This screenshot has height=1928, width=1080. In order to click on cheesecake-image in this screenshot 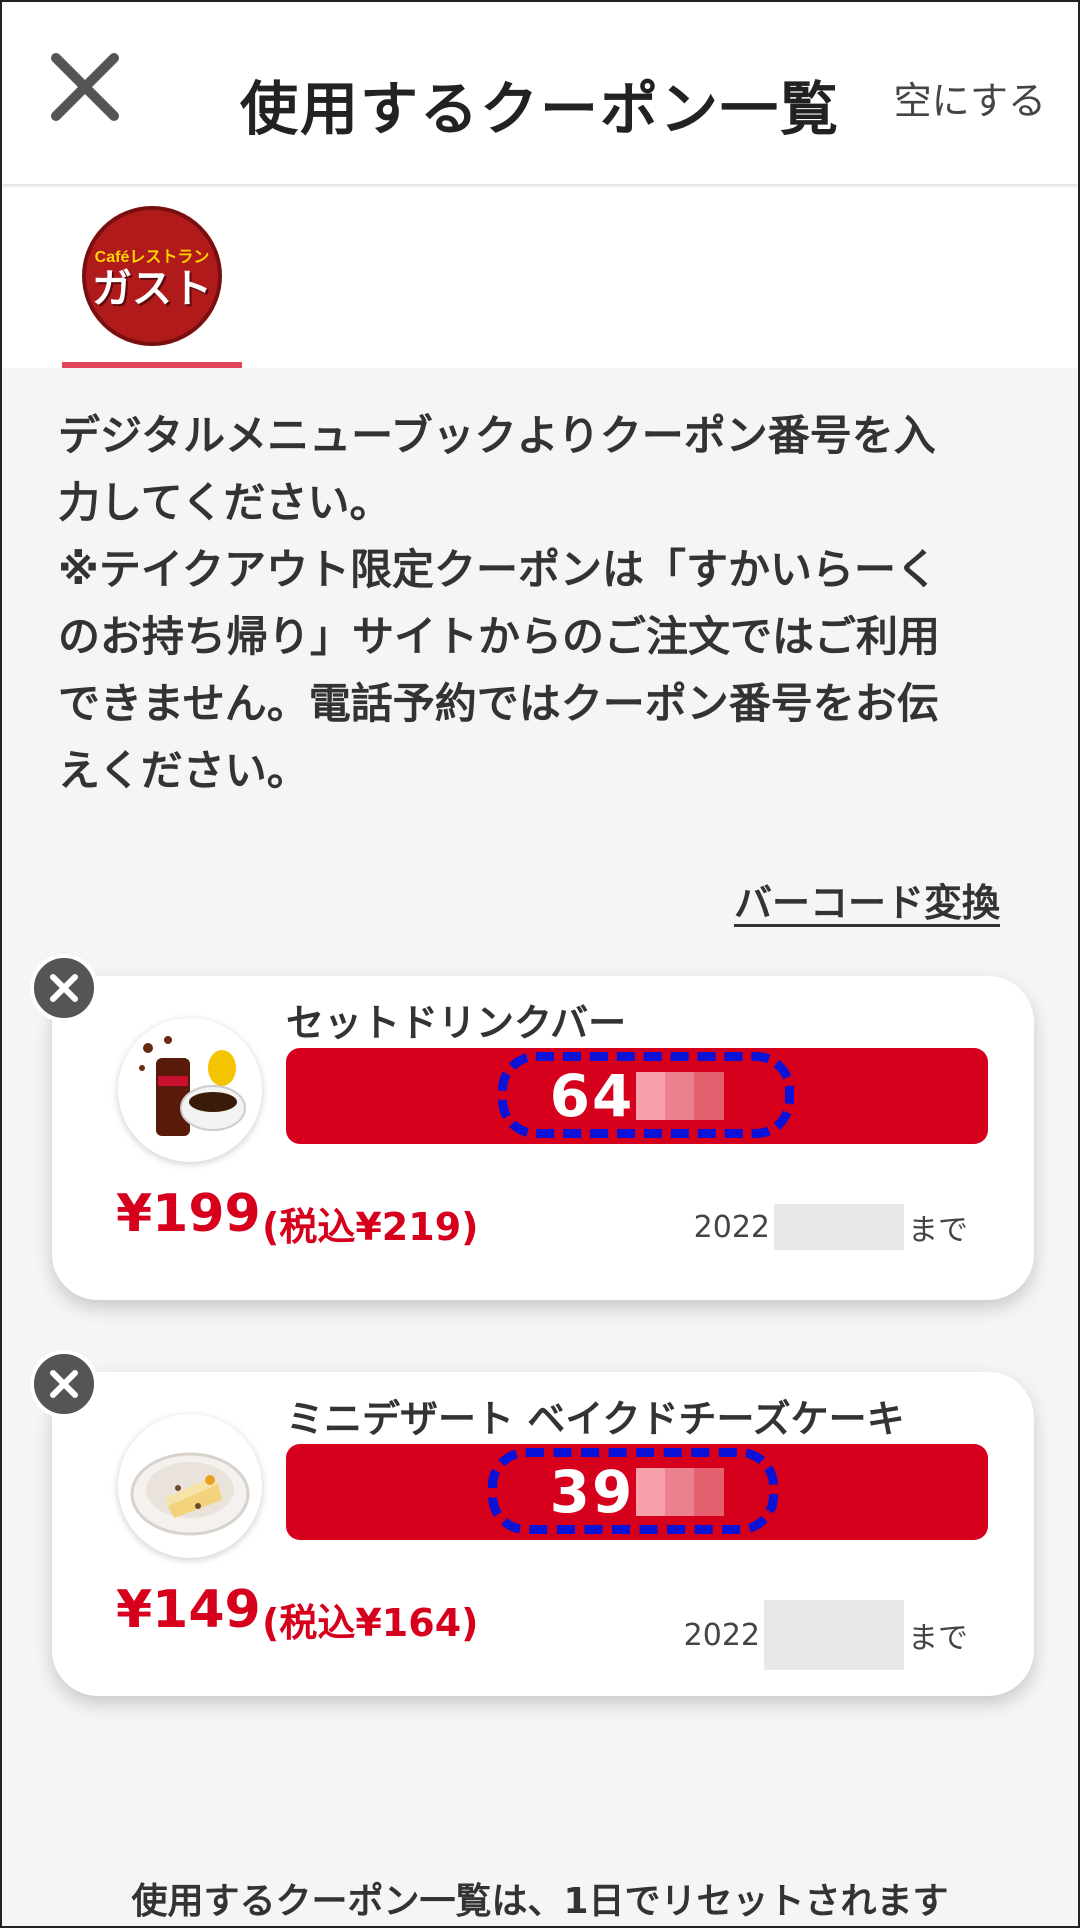, I will do `click(190, 1486)`.